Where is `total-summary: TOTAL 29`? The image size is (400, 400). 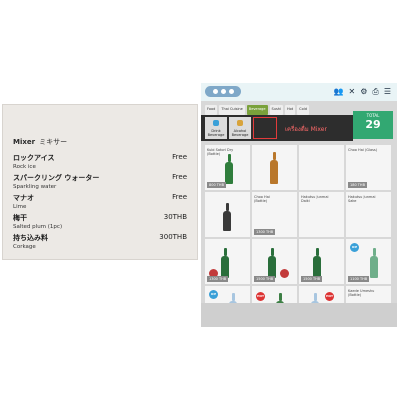
total-summary: TOTAL 29 is located at coordinates (373, 125).